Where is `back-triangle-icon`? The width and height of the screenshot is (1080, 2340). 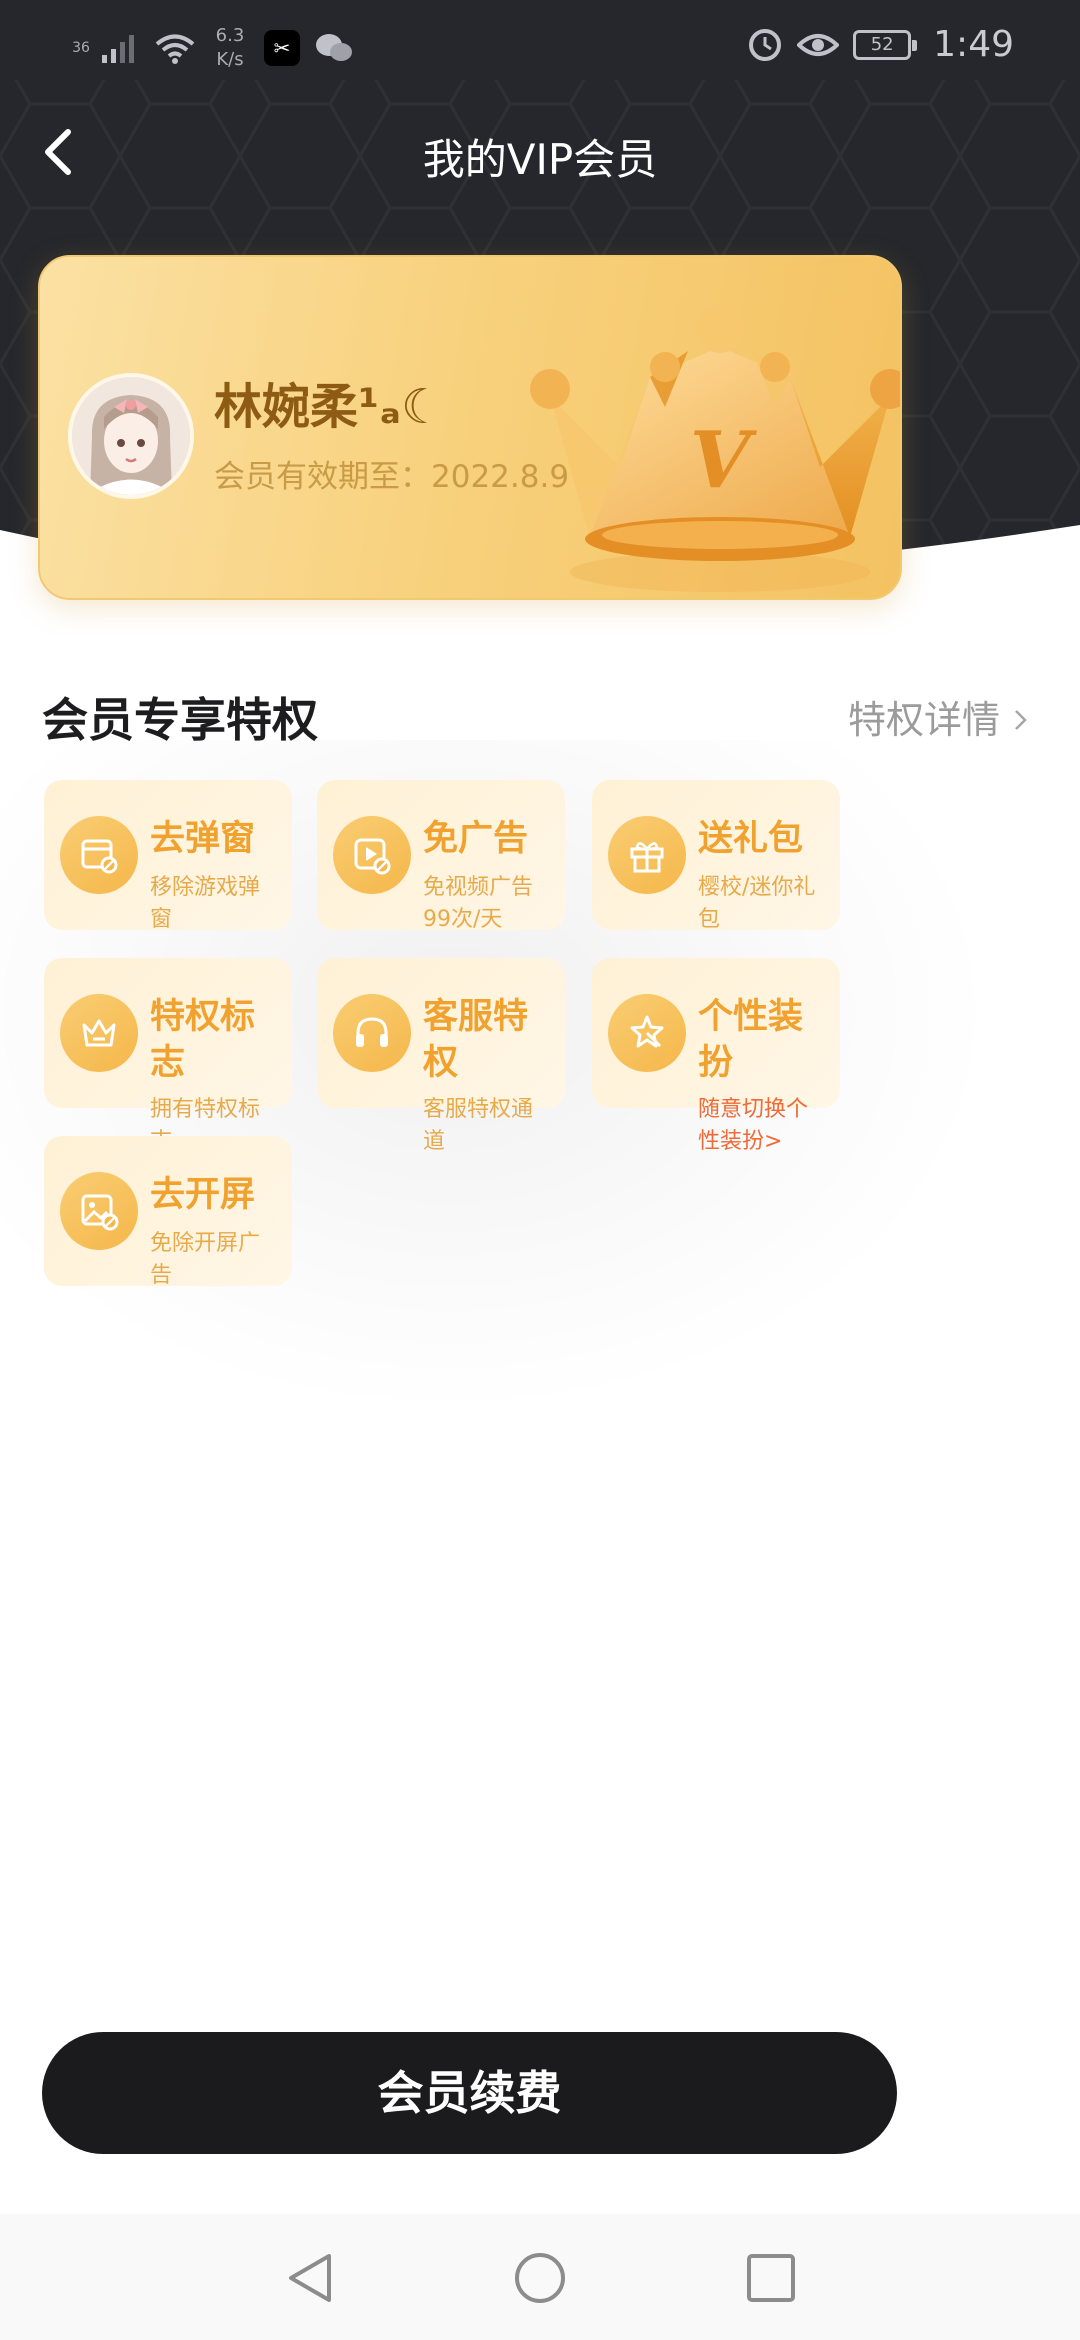
back-triangle-icon is located at coordinates (311, 2278).